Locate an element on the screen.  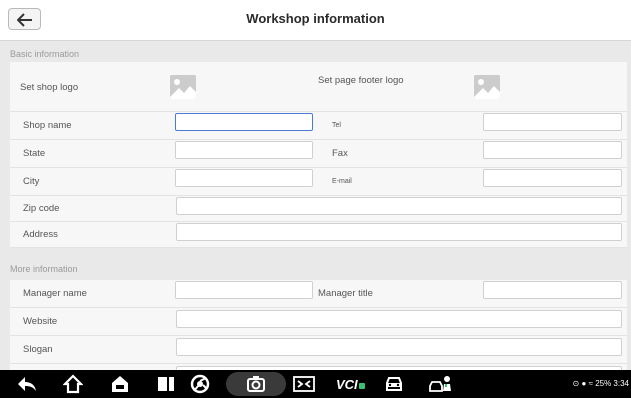
email-input is located at coordinates (552, 178).